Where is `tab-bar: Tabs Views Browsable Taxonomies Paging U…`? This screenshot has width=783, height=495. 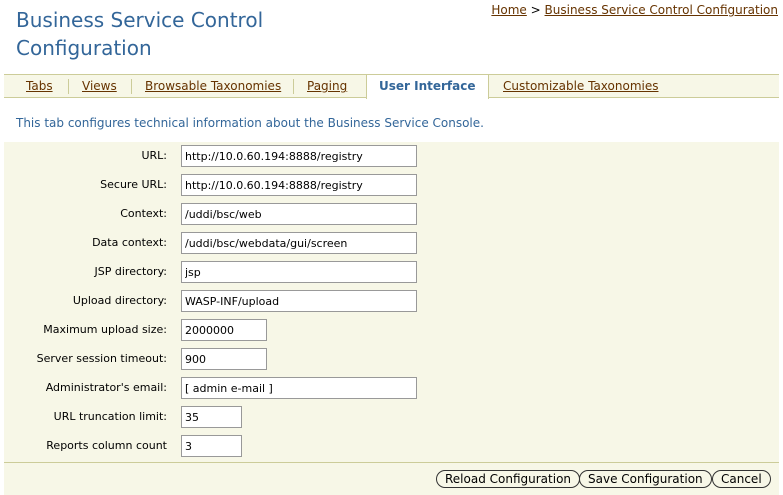 tab-bar: Tabs Views Browsable Taxonomies Paging U… is located at coordinates (391, 86).